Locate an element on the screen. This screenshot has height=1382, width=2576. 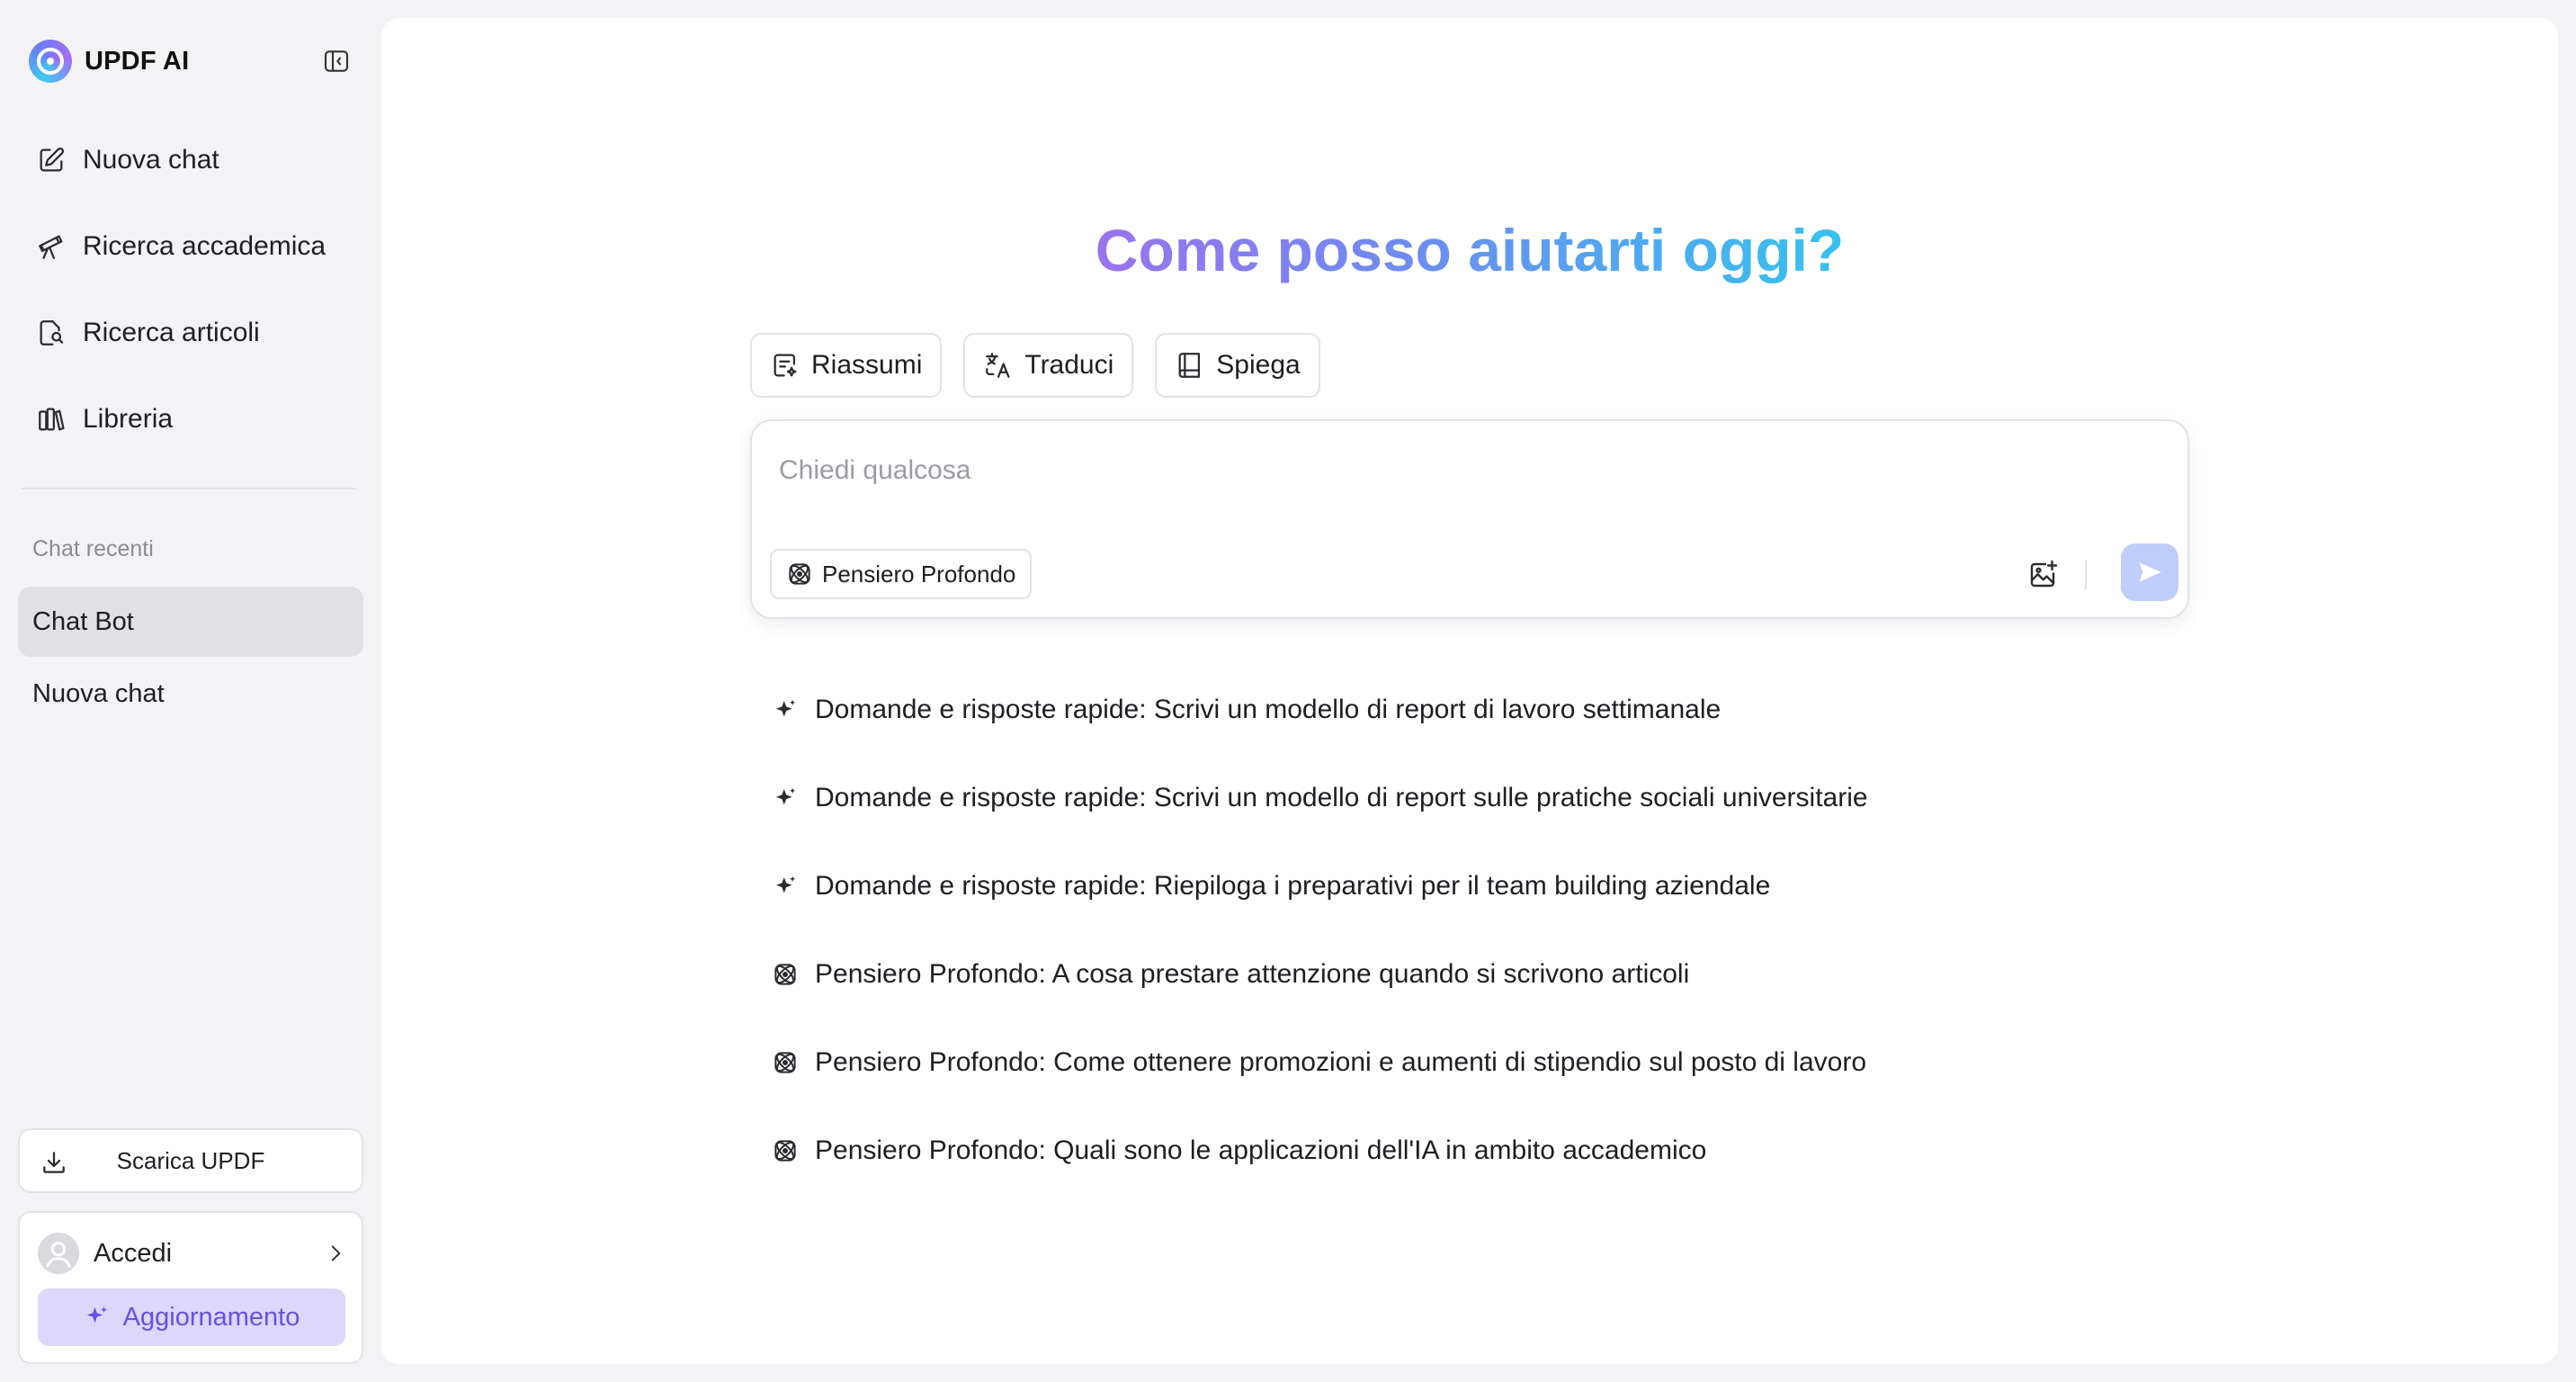
sidebar-item-label: Ricerca articoli is located at coordinates (171, 332).